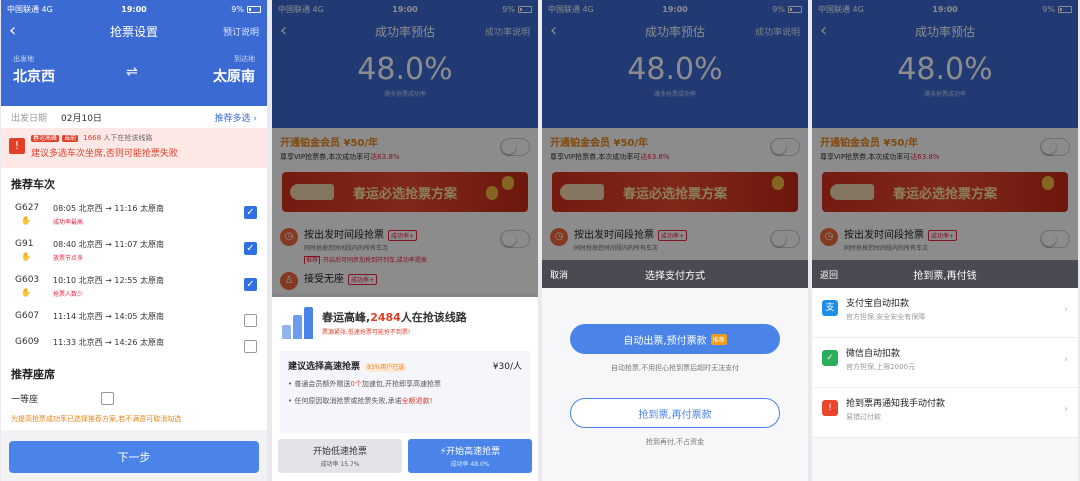 The image size is (1080, 481). I want to click on auto-pay-desc: 自动抢票,不用担心抢到票后超时无法支付, so click(675, 368).